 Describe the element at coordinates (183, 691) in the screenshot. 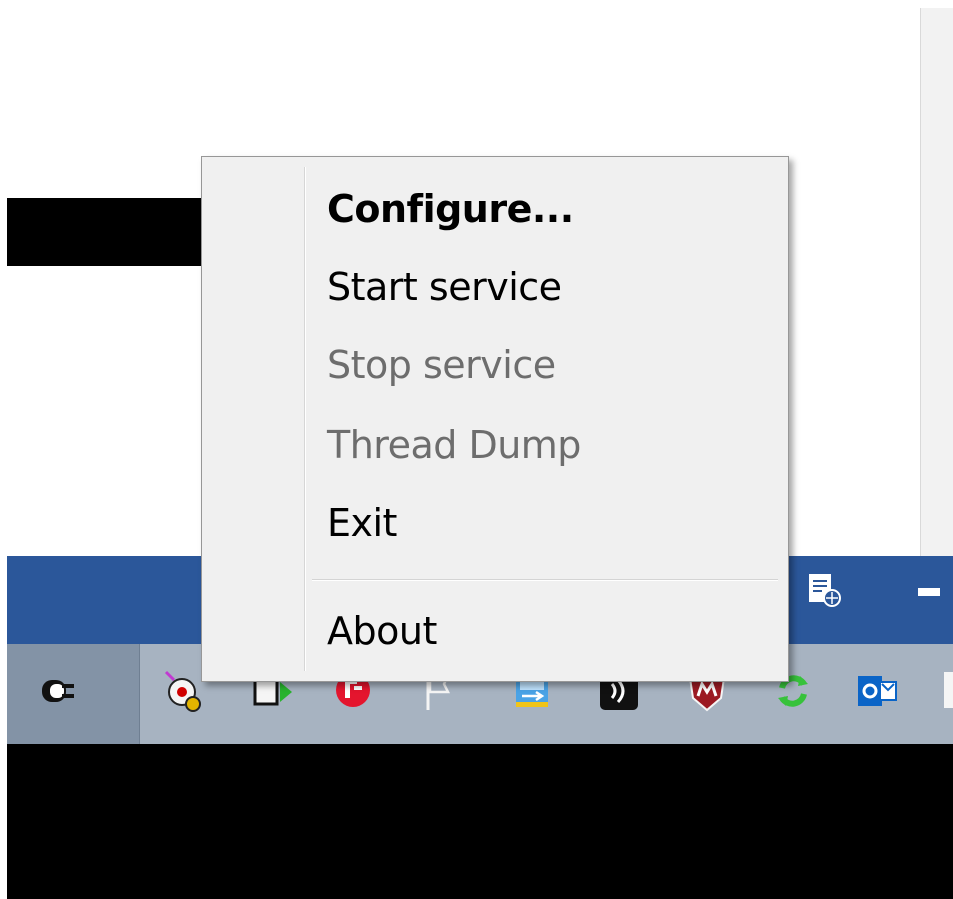

I see `gear-notification-icon` at that location.